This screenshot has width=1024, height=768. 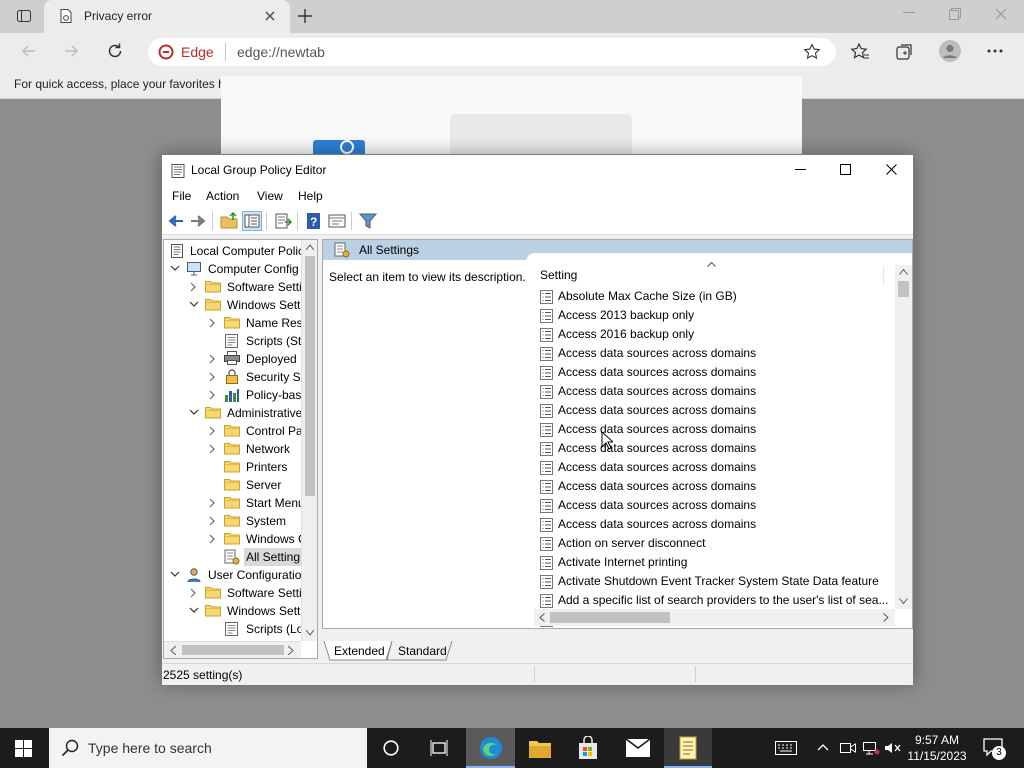 I want to click on tree-item: Policy-bas, so click(x=261, y=395).